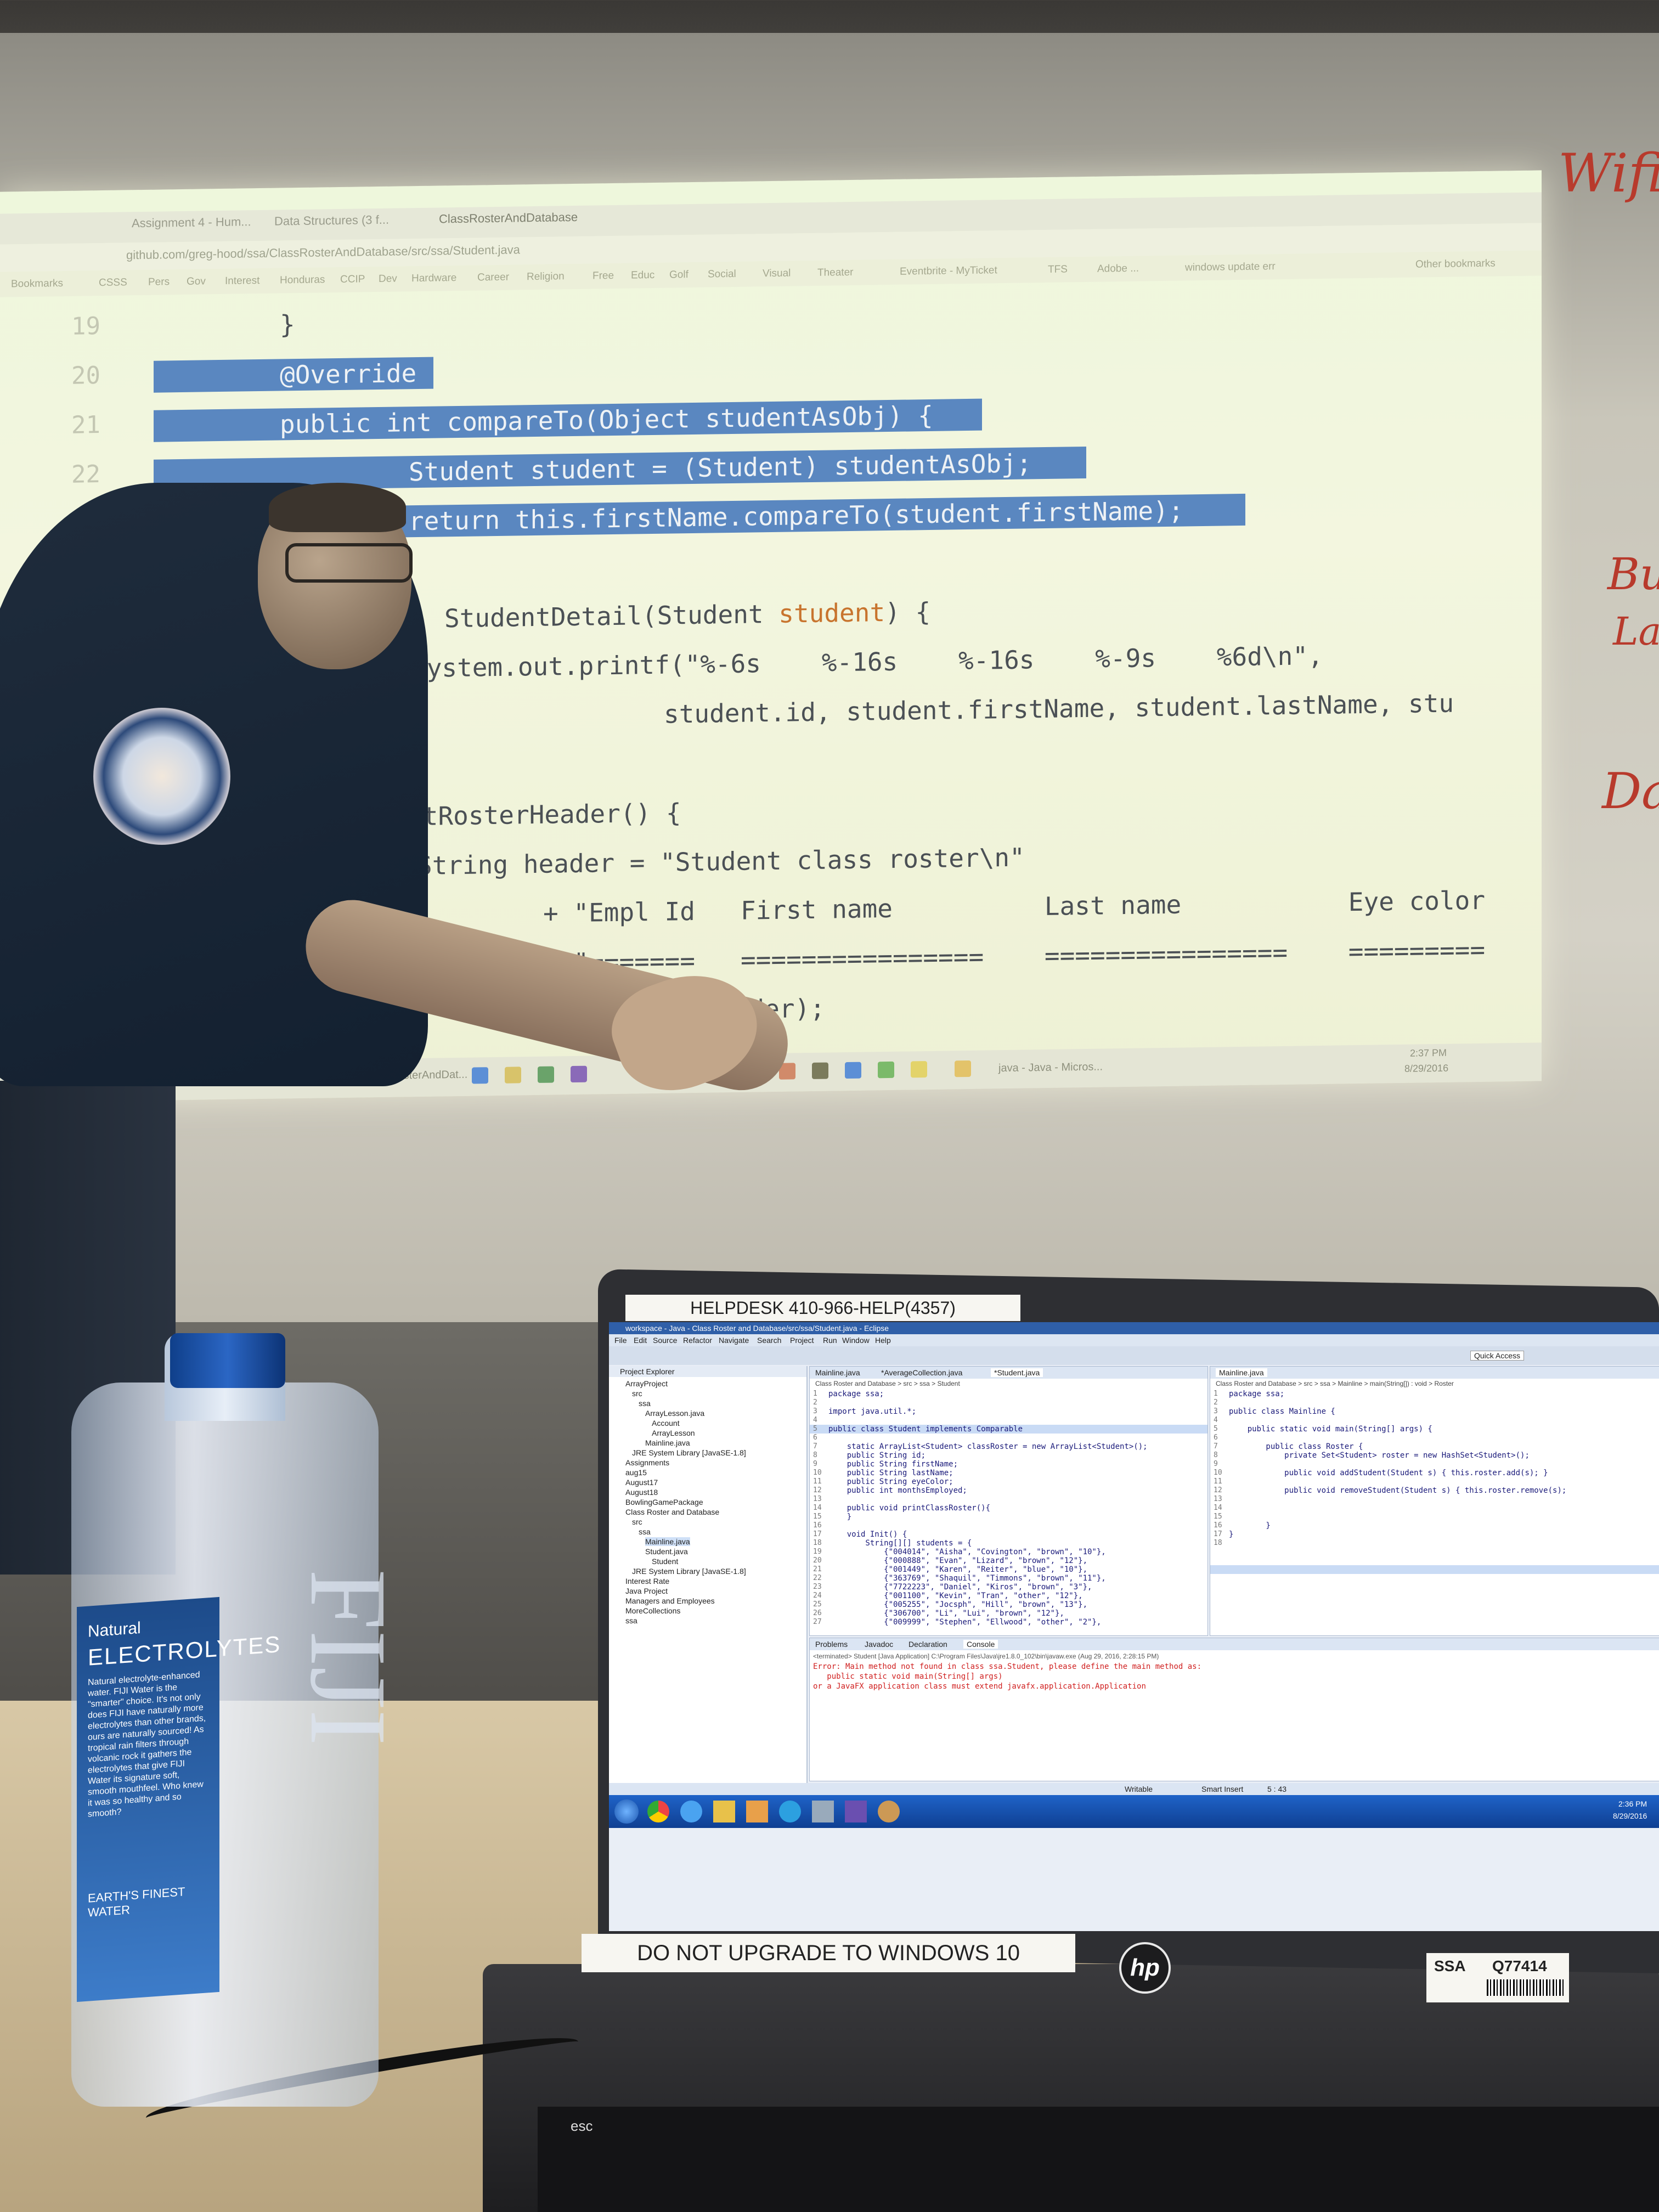 The image size is (1659, 2212). What do you see at coordinates (1098, 2159) in the screenshot?
I see `keyboard: esc` at bounding box center [1098, 2159].